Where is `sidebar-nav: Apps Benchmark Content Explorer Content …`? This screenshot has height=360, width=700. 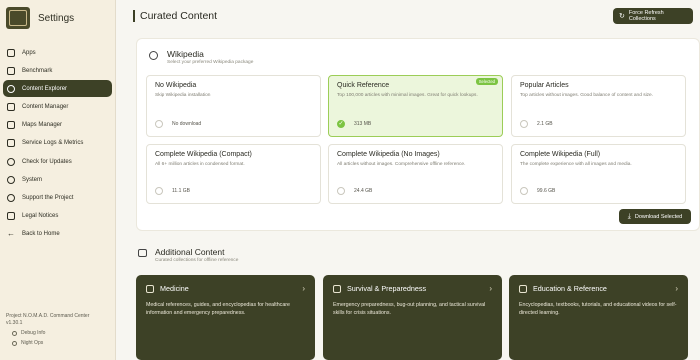 sidebar-nav: Apps Benchmark Content Explorer Content … is located at coordinates (57, 141).